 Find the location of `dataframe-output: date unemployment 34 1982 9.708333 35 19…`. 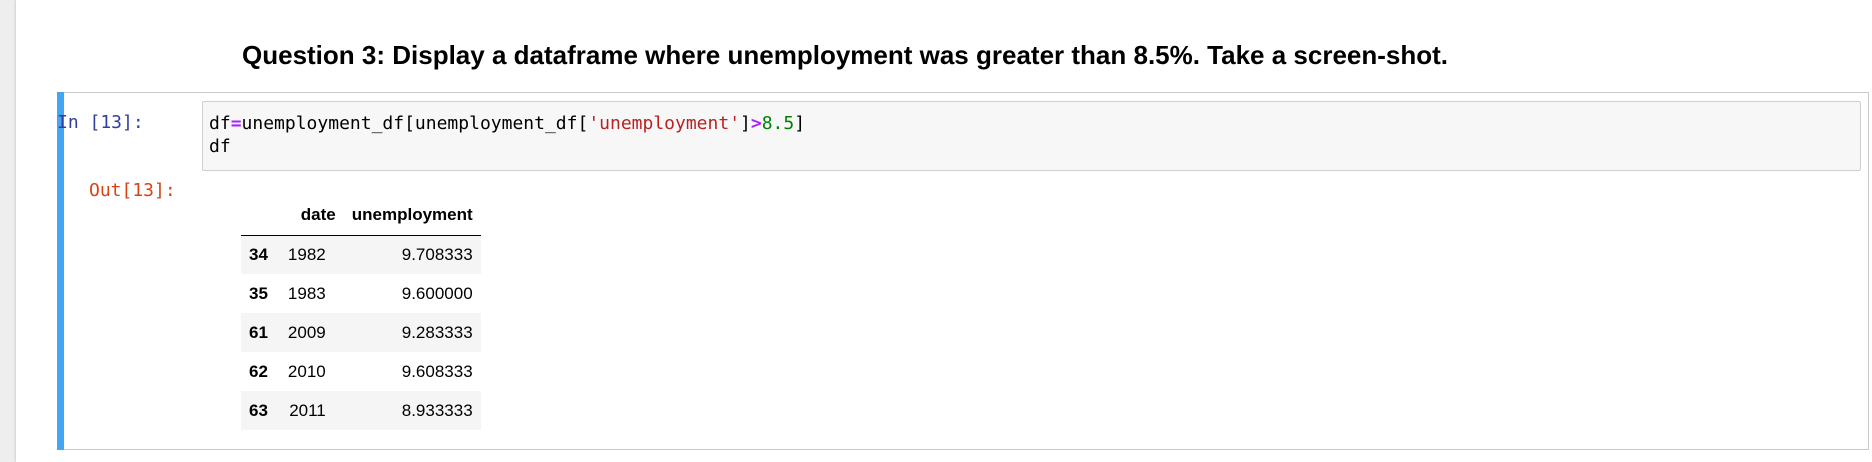

dataframe-output: date unemployment 34 1982 9.708333 35 19… is located at coordinates (361, 313).